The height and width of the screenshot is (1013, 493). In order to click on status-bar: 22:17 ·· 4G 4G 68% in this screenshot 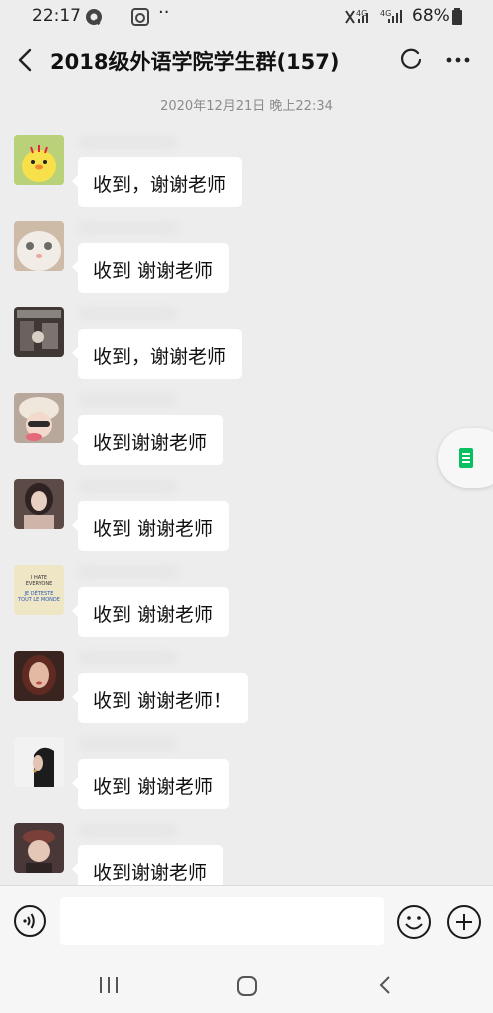, I will do `click(246, 17)`.